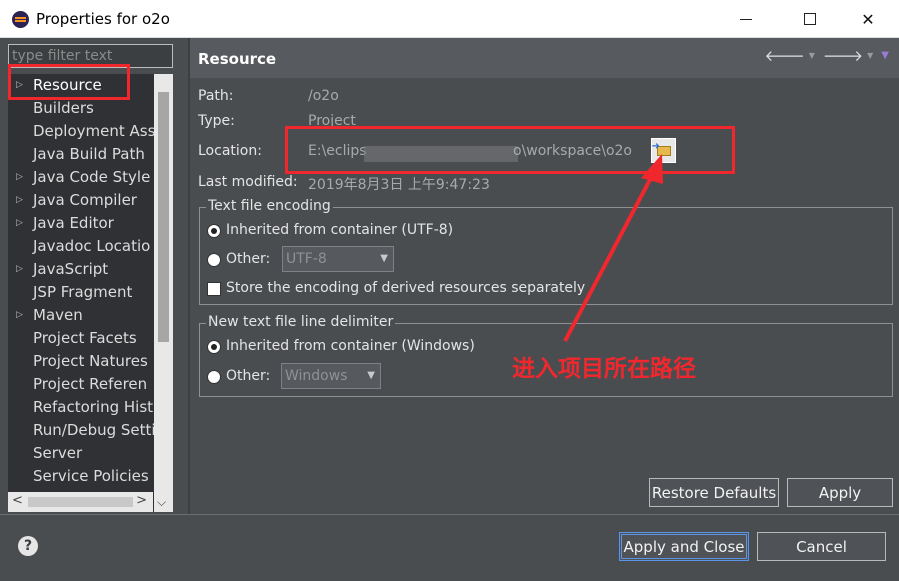 This screenshot has width=899, height=581. I want to click on eclipse-icon, so click(20, 19).